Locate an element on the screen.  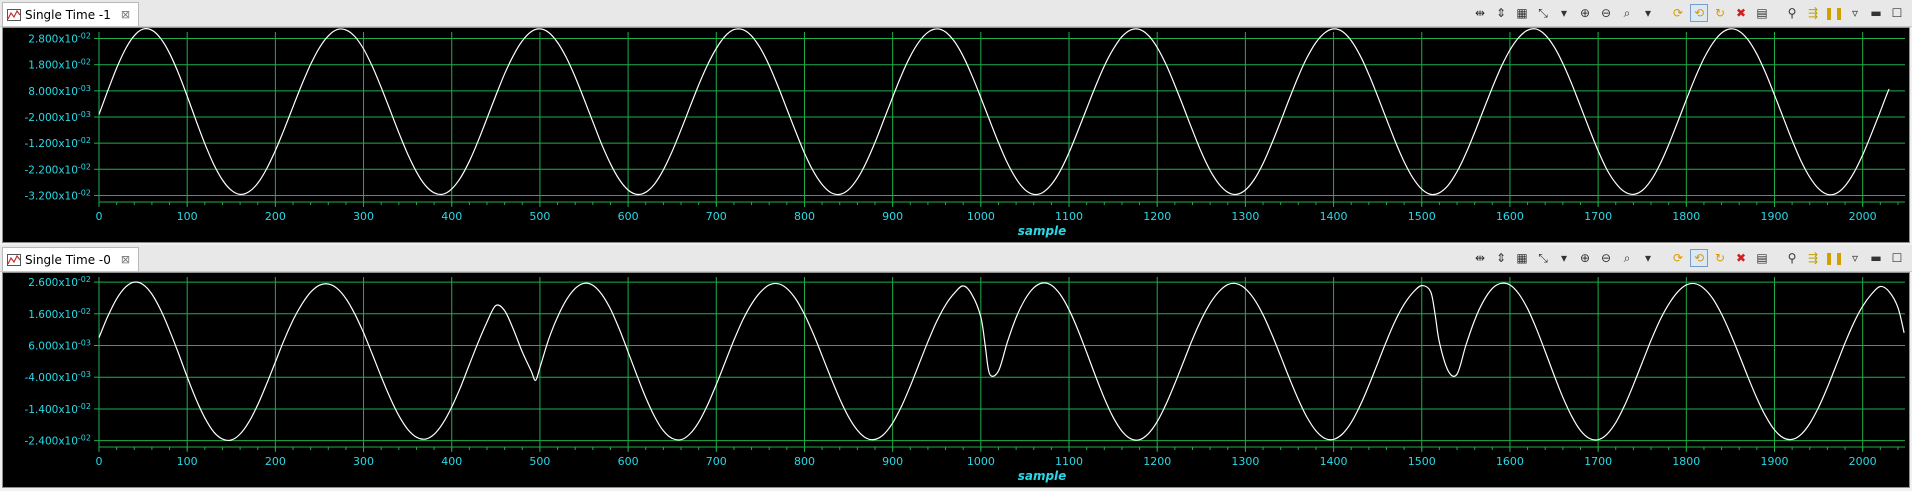
y-tick-mantissa: -2.200x10 is located at coordinates (50, 170).